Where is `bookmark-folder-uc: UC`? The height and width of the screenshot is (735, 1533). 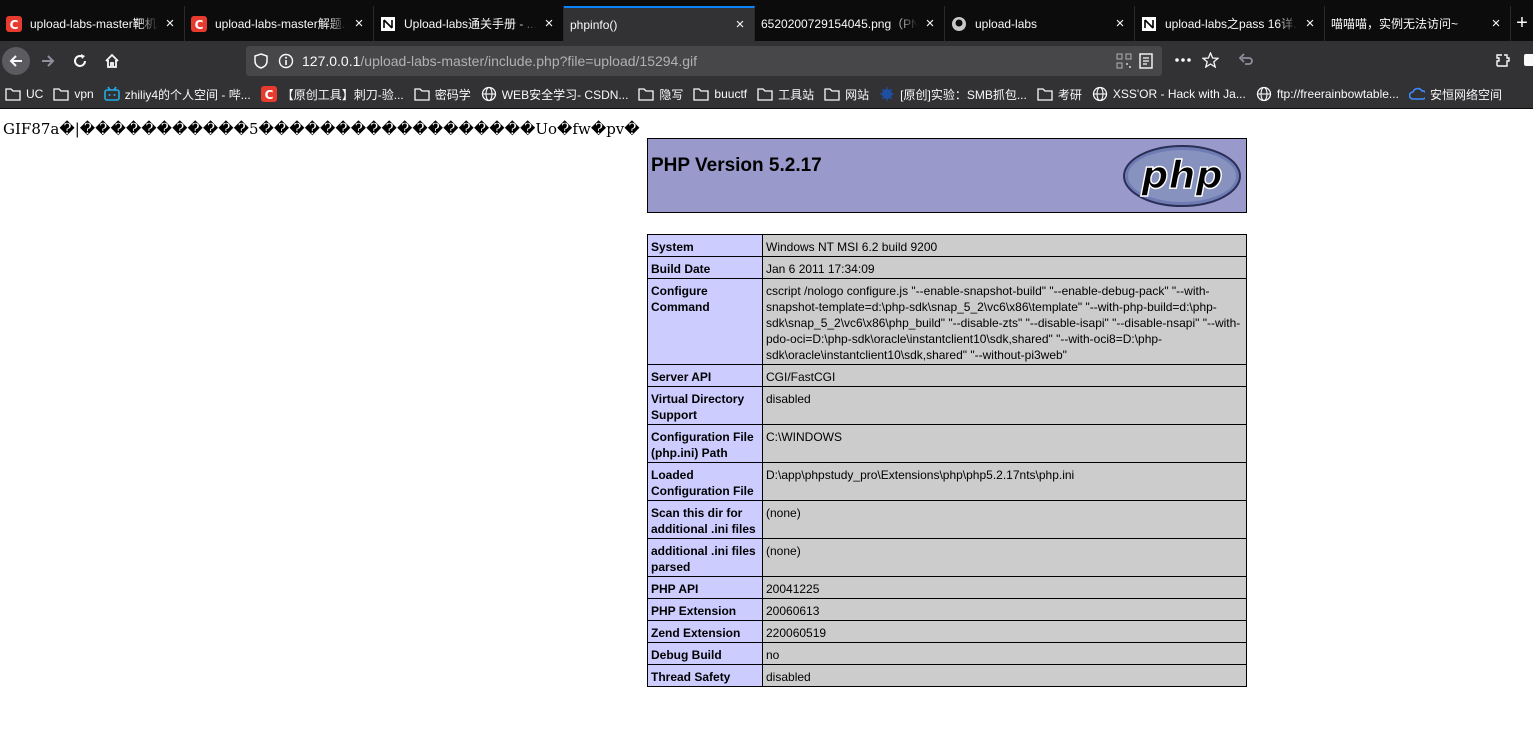
bookmark-folder-uc: UC is located at coordinates (24, 94).